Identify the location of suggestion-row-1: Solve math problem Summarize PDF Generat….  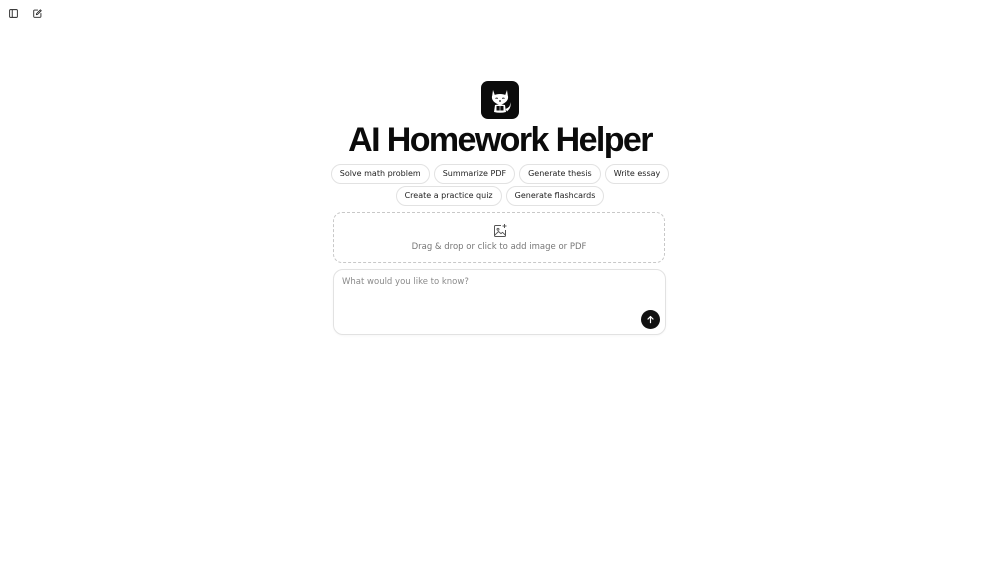
(500, 174).